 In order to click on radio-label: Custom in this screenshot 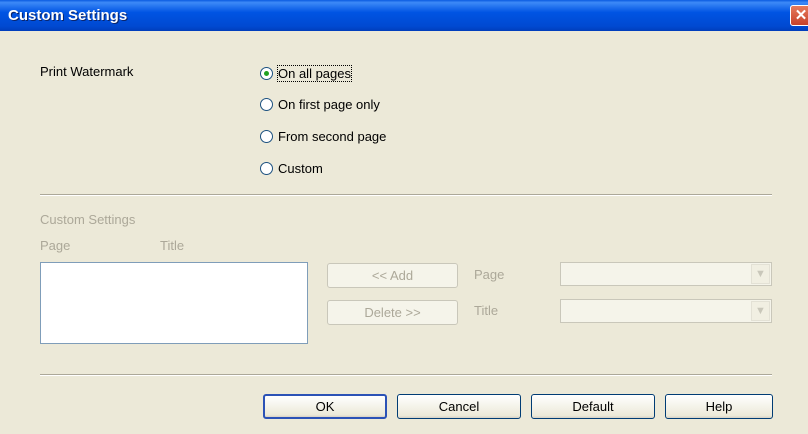, I will do `click(300, 168)`.